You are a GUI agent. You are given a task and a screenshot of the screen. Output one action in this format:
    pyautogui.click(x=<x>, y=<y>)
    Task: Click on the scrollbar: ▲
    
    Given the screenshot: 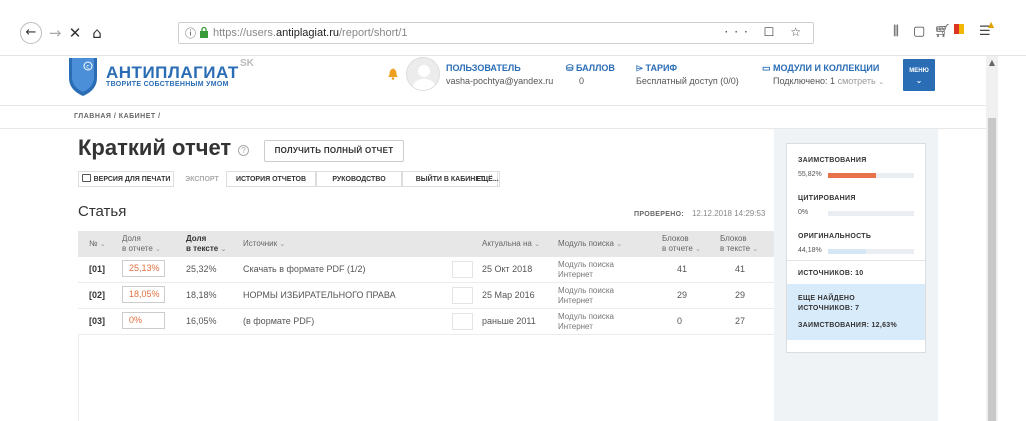 What is the action you would take?
    pyautogui.click(x=992, y=238)
    